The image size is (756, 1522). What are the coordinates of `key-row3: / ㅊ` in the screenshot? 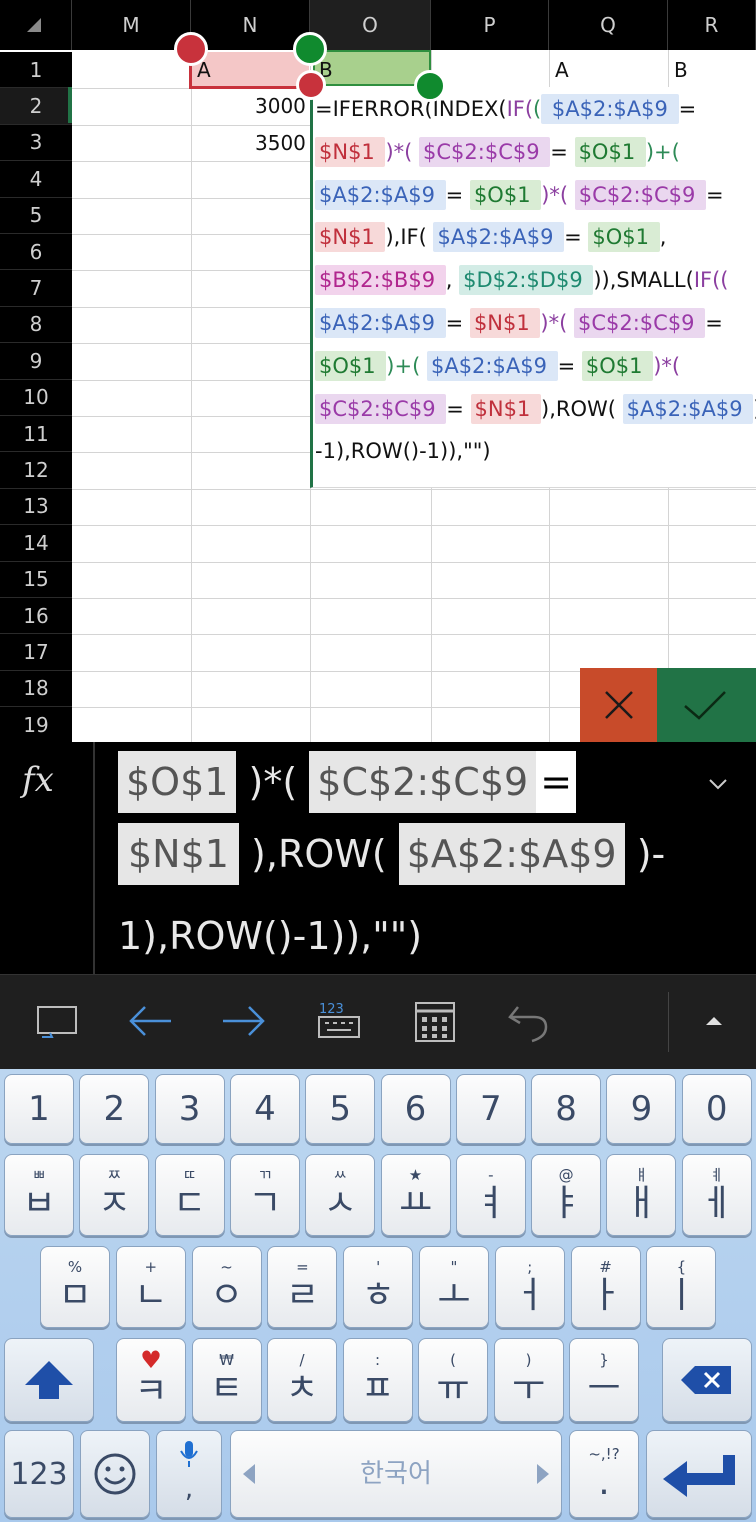 It's located at (302, 1380).